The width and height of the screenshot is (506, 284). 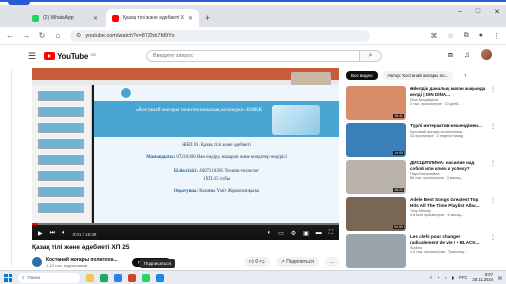 I want to click on fullscreen-icon: ⛶, so click(x=331, y=233).